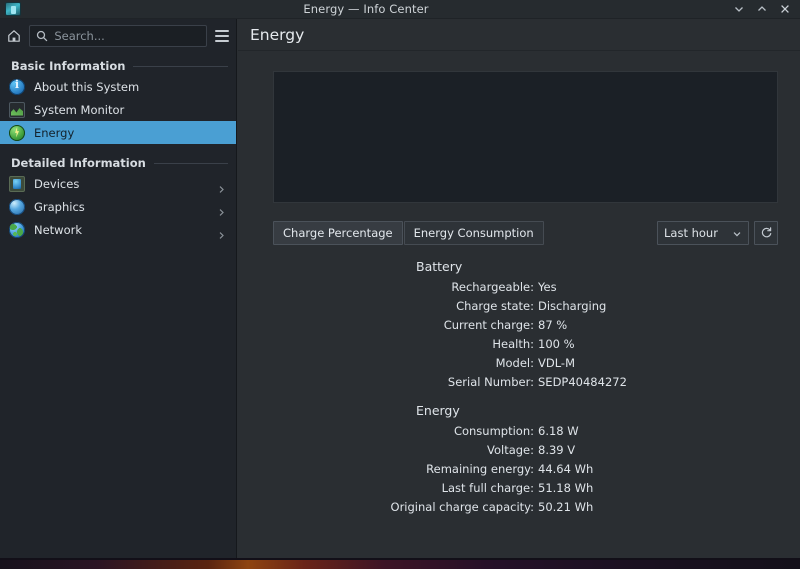 This screenshot has width=800, height=569. I want to click on info-row: Original charge capacity: 50.21 Wh, so click(519, 507).